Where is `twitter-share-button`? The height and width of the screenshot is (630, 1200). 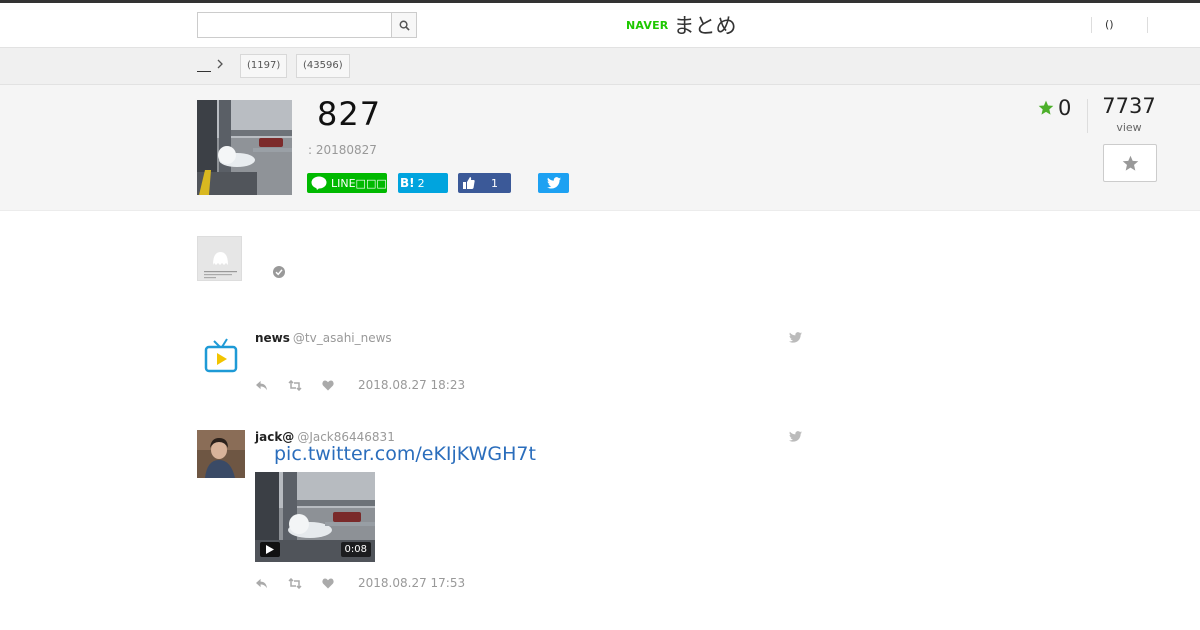 twitter-share-button is located at coordinates (553, 183).